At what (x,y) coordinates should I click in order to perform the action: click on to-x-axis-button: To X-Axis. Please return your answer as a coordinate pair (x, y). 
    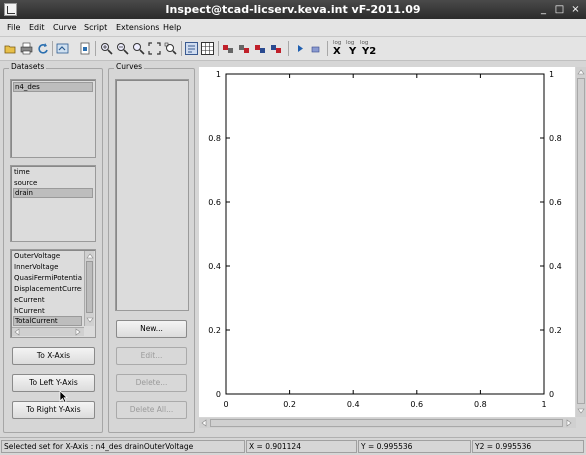
    Looking at the image, I should click on (53, 356).